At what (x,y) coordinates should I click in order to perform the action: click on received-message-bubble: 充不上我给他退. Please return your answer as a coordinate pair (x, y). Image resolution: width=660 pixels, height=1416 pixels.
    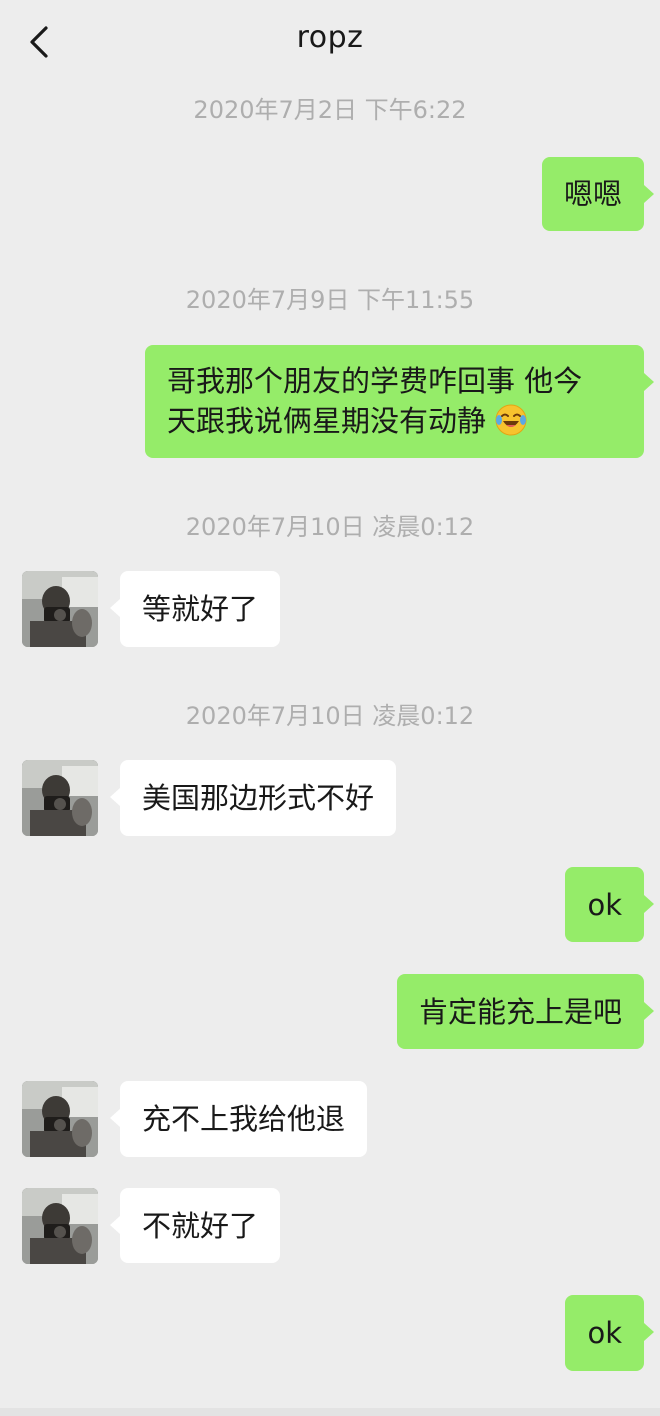
    Looking at the image, I should click on (238, 1119).